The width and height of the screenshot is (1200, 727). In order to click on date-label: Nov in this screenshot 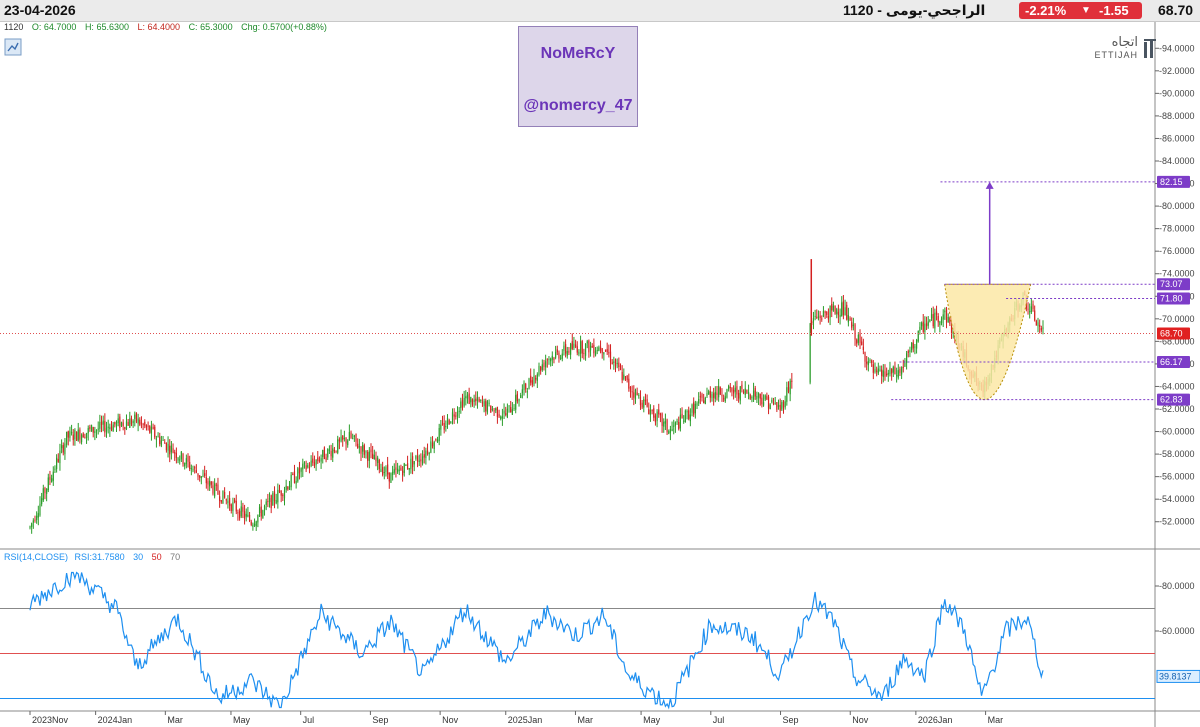, I will do `click(450, 720)`.